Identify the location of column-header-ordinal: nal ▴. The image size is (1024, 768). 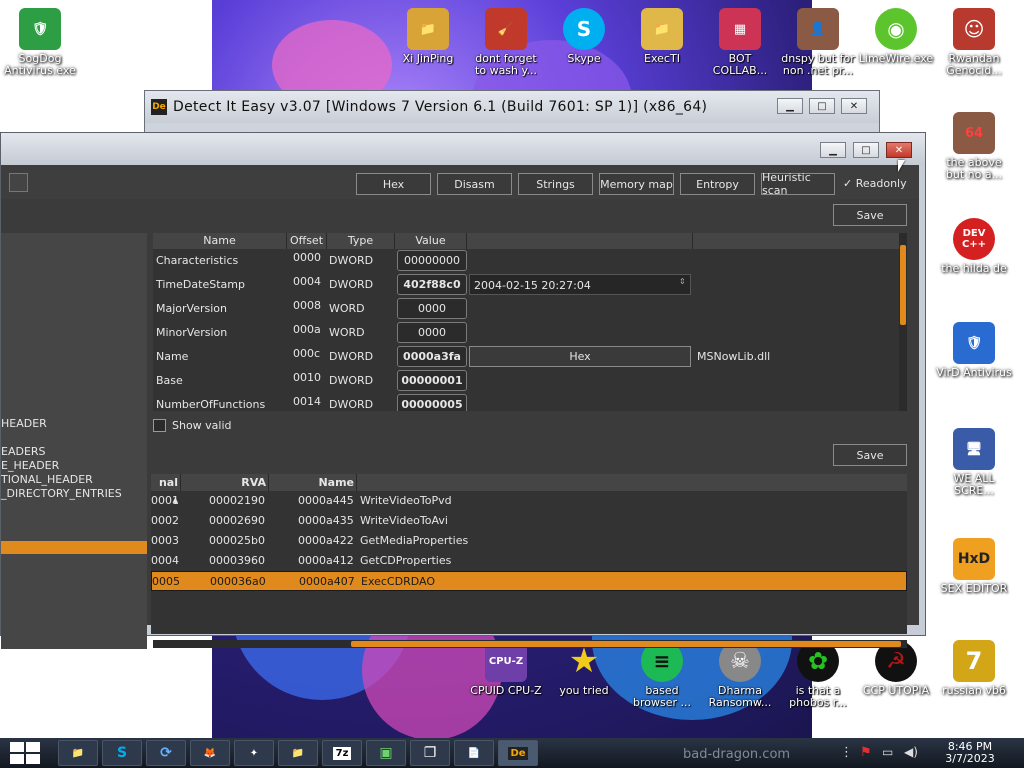
(166, 490).